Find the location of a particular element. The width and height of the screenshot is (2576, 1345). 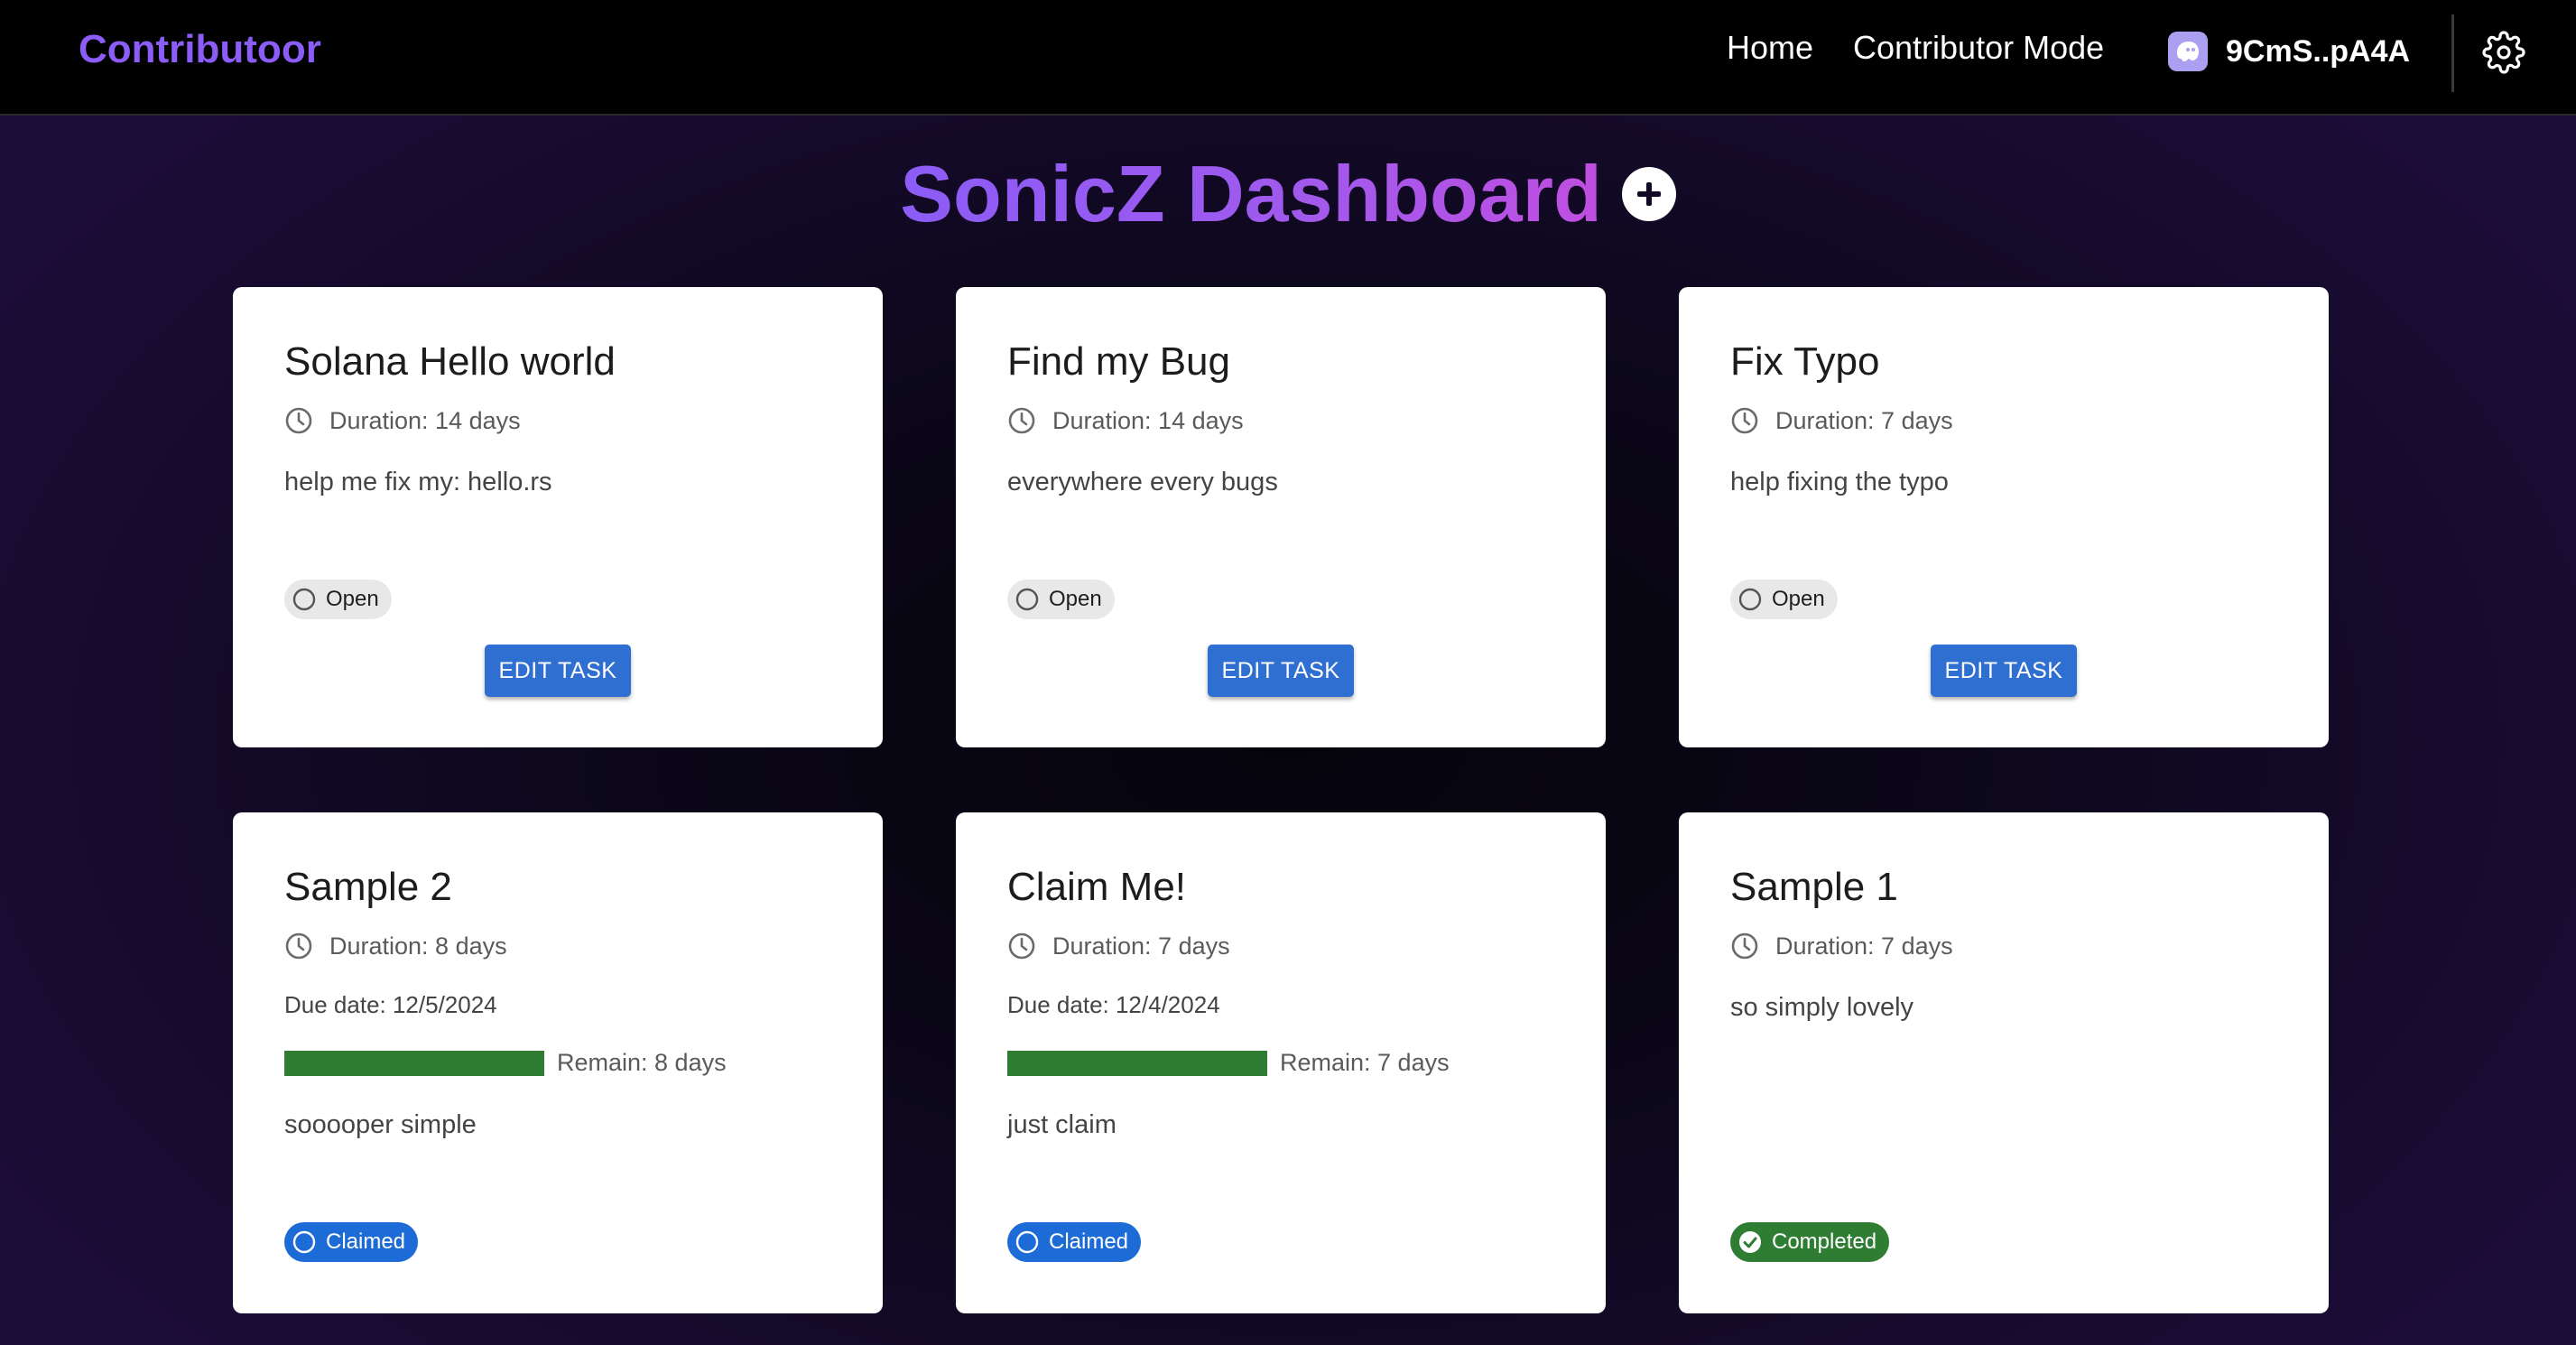

task-duration-text: Duration: 8 days is located at coordinates (418, 946).